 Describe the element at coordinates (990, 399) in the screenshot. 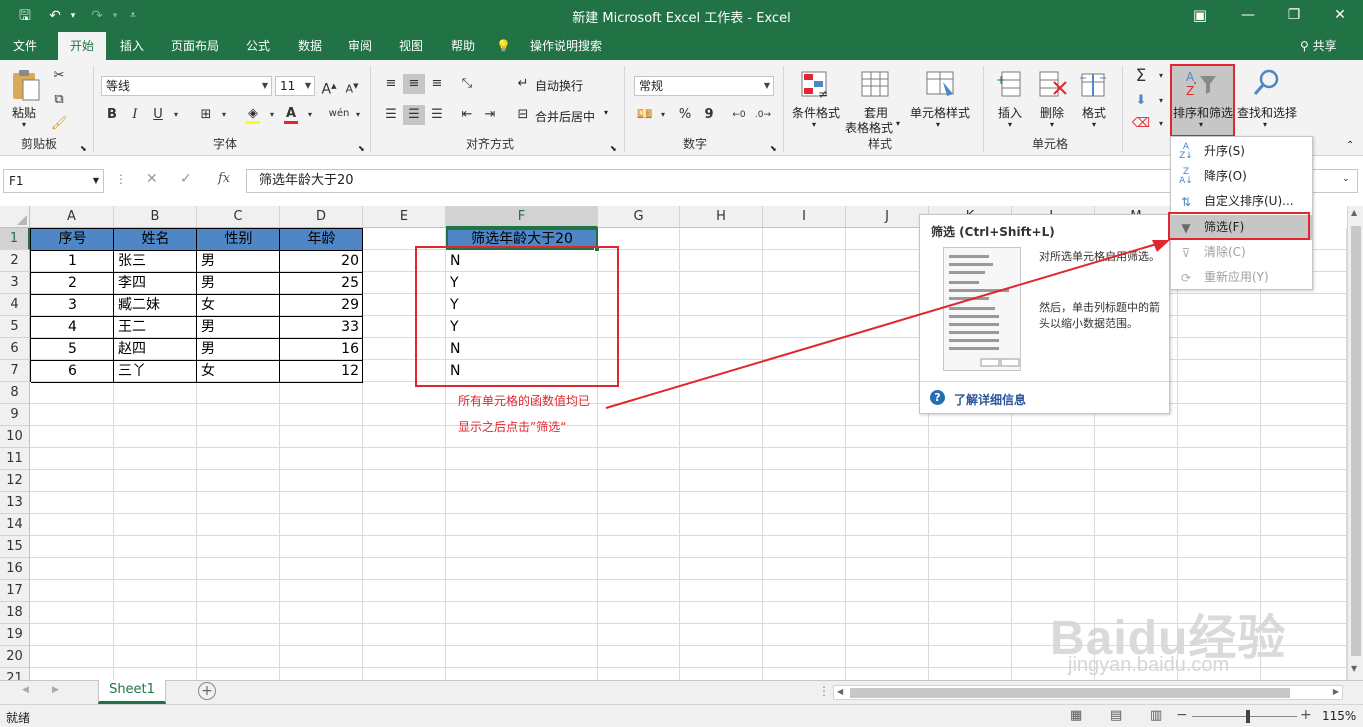

I see `learn-more-link: 了解详细信息` at that location.